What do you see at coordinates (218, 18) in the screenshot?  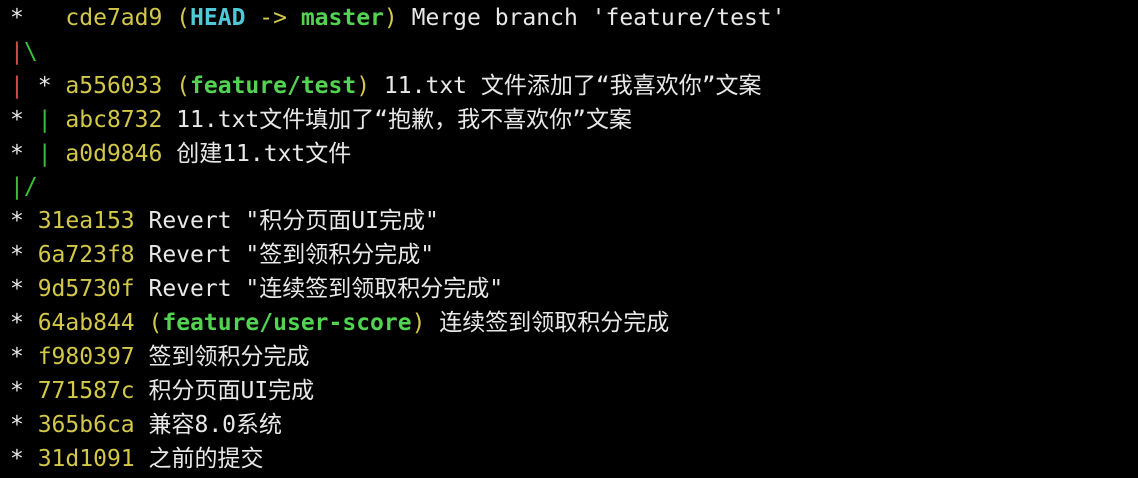 I see `head-ref: HEAD` at bounding box center [218, 18].